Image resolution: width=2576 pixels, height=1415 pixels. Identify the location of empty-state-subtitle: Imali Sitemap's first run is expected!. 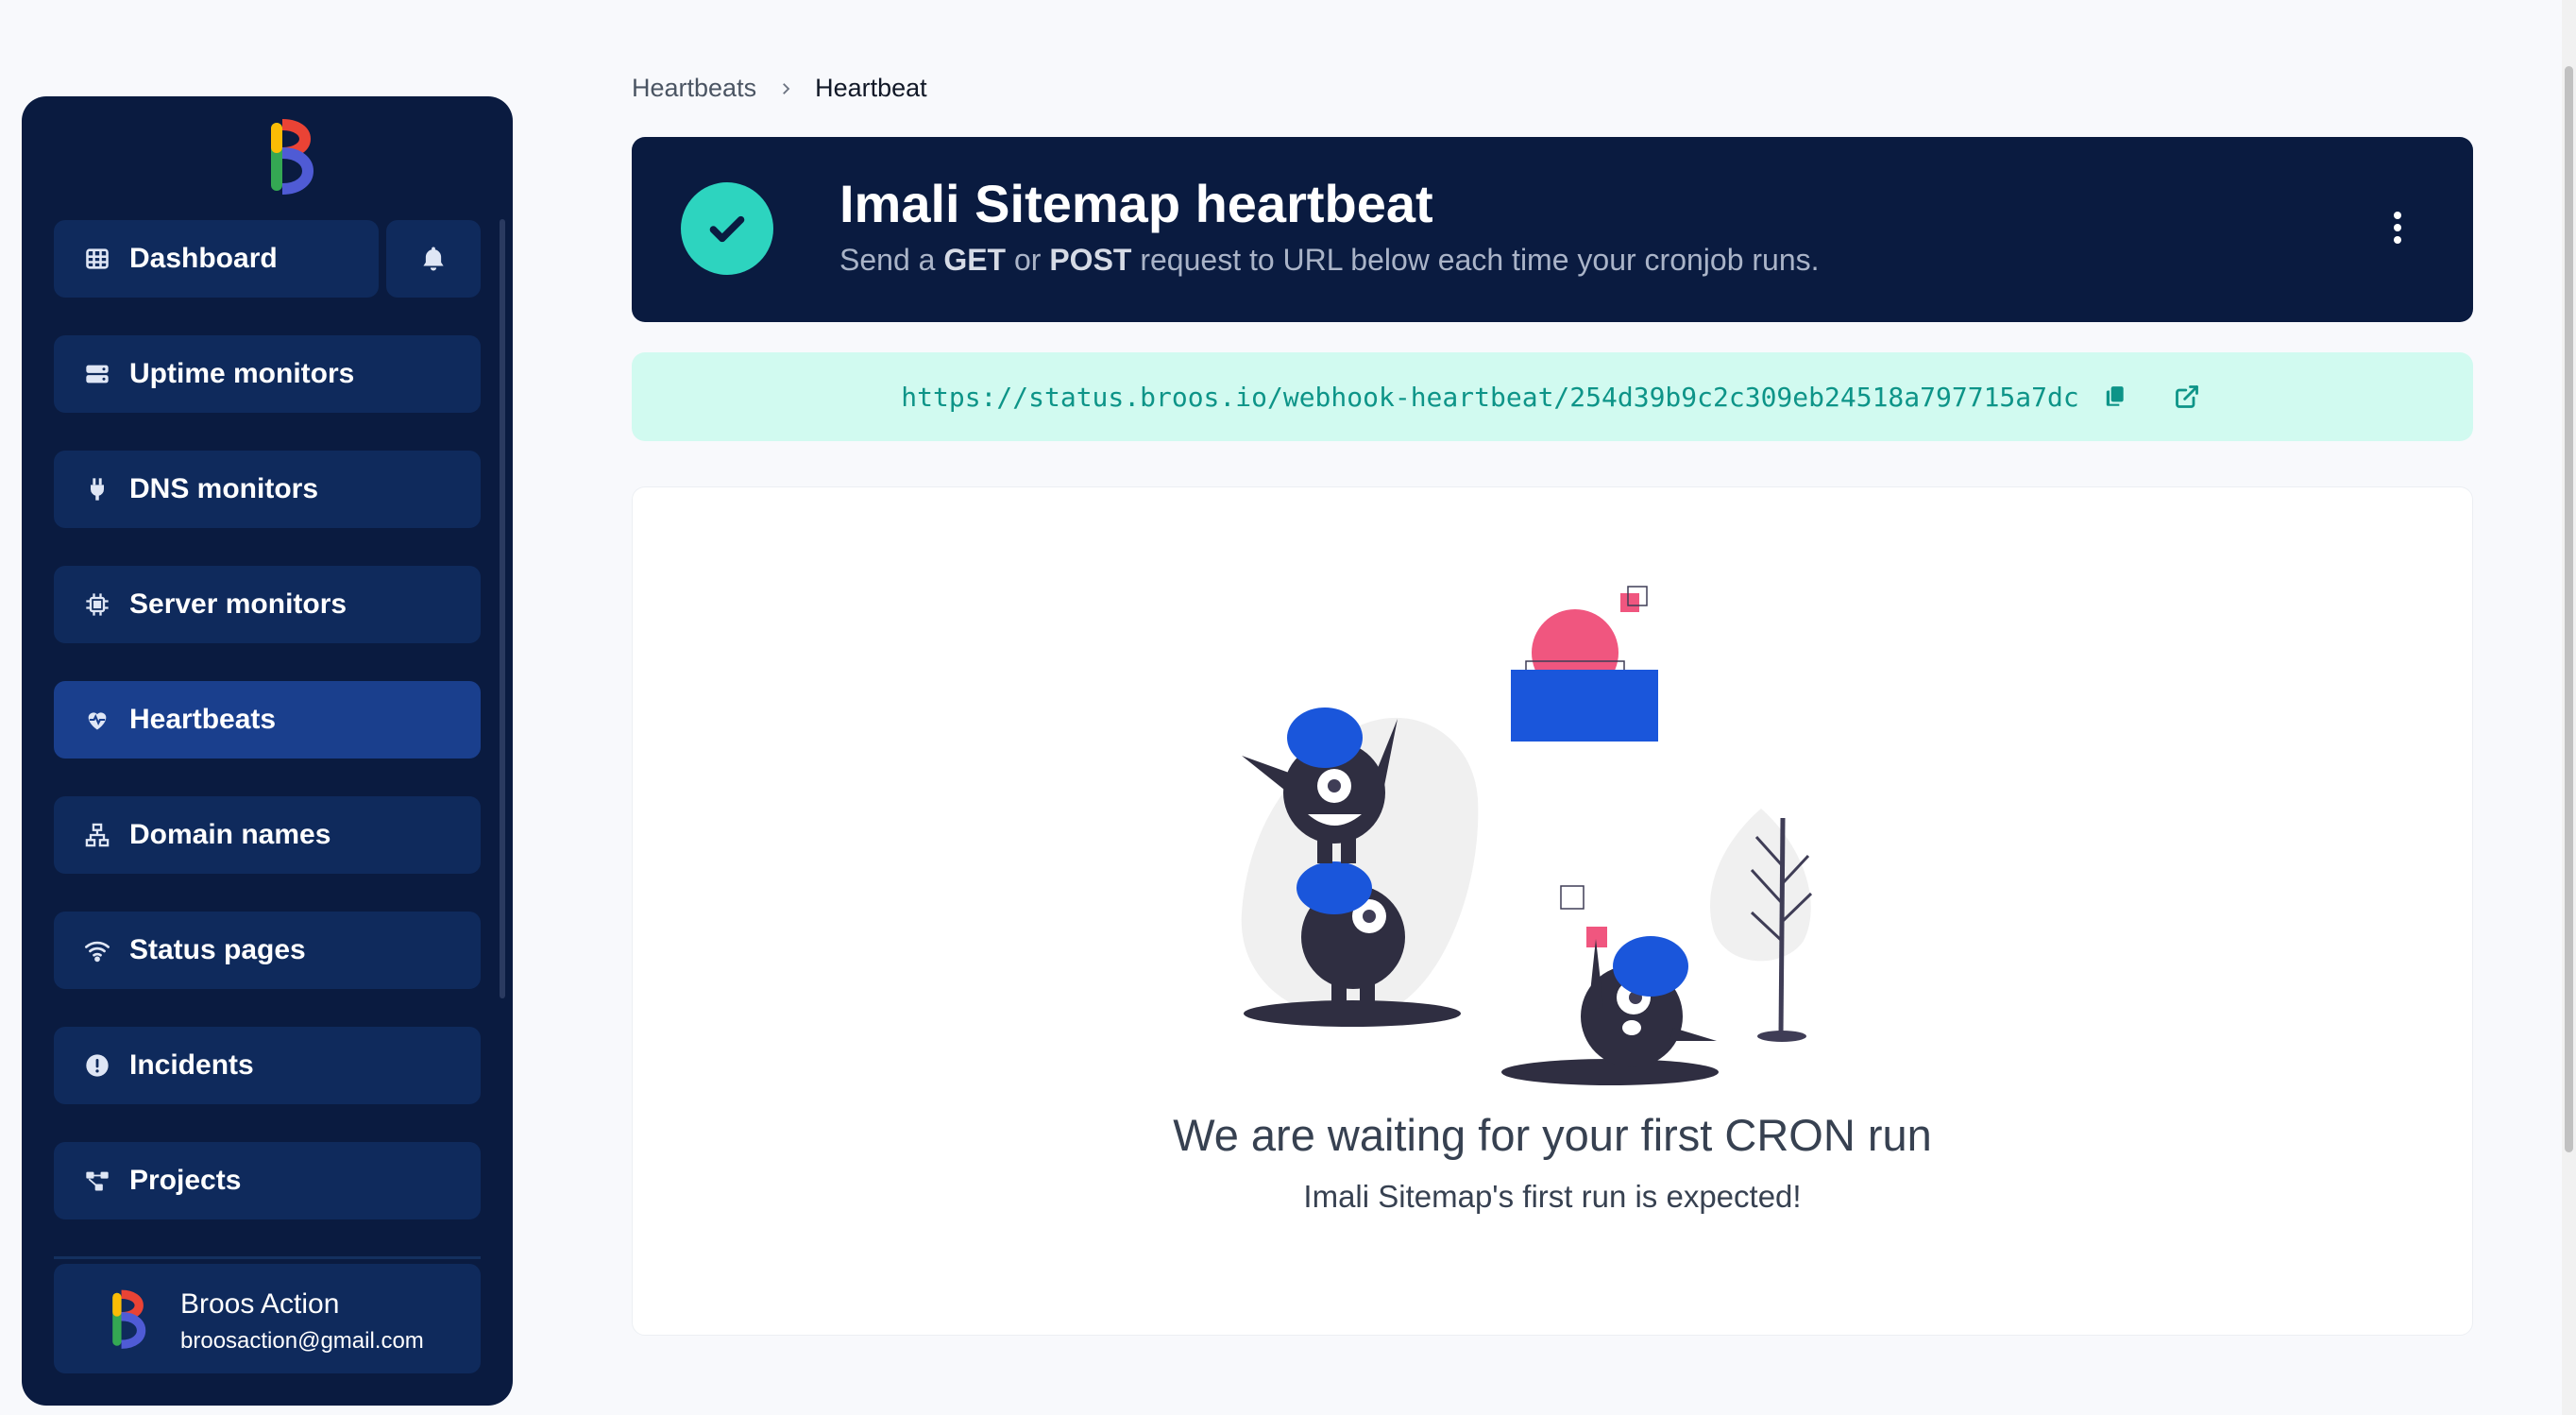
(1552, 1196).